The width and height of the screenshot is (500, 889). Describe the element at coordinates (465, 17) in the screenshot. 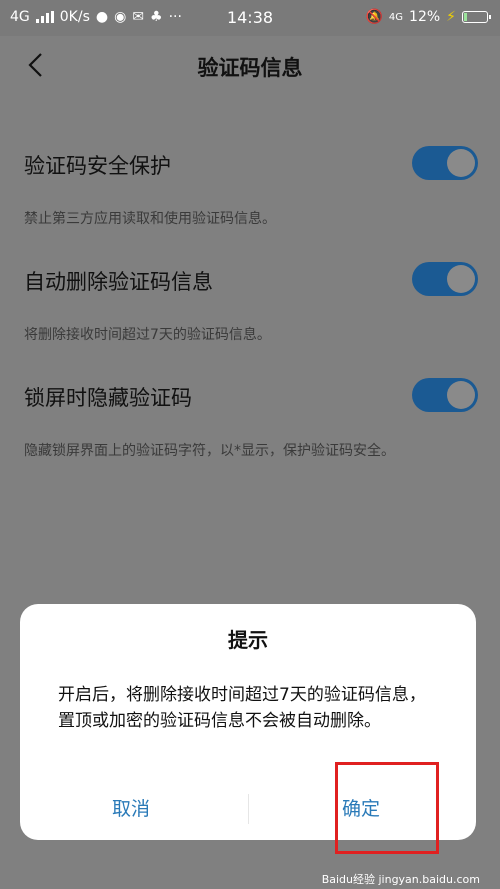

I see `battery-fill` at that location.